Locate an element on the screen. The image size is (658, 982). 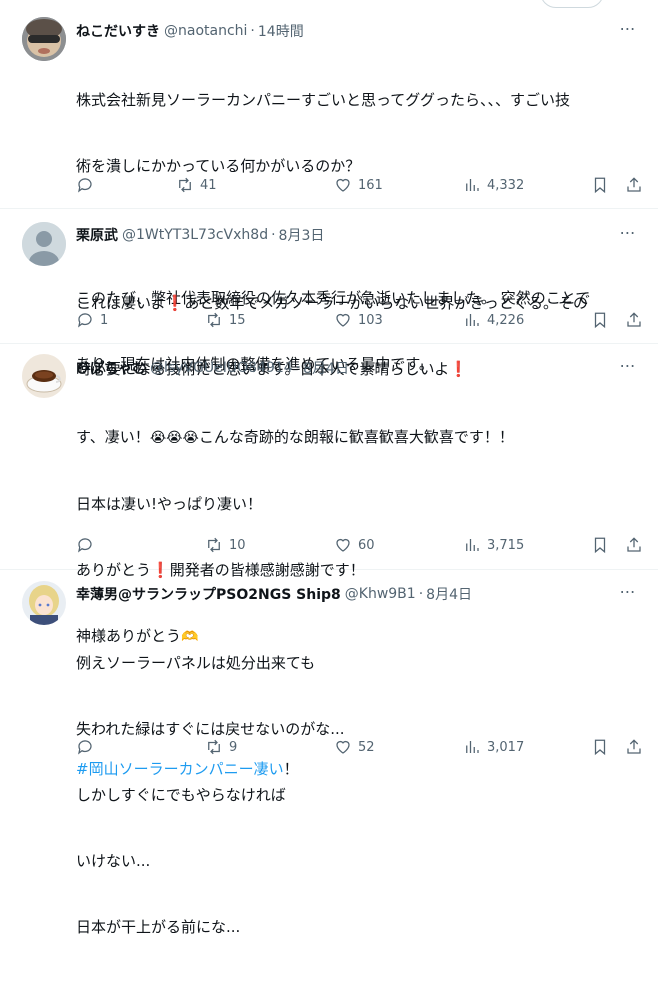
retweet-button: 9 is located at coordinates (221, 747).